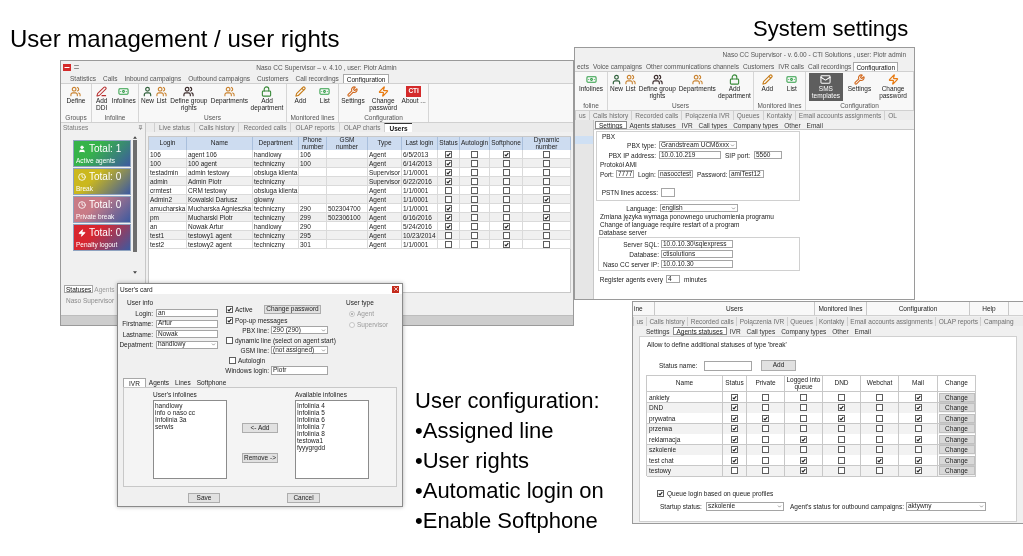 The height and width of the screenshot is (556, 1023). I want to click on scrollbar-thumb, so click(134, 196).